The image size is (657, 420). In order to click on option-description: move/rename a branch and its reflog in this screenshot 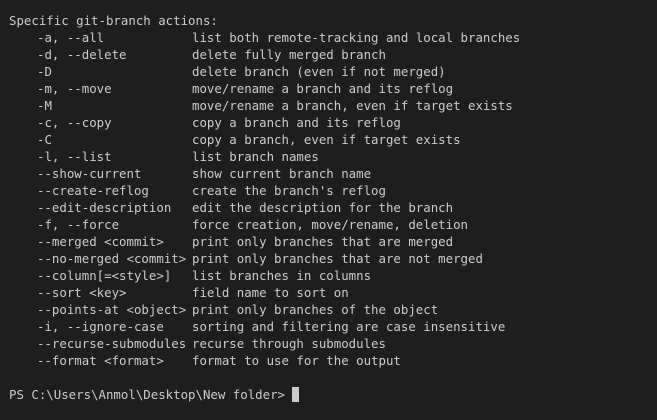, I will do `click(323, 88)`.